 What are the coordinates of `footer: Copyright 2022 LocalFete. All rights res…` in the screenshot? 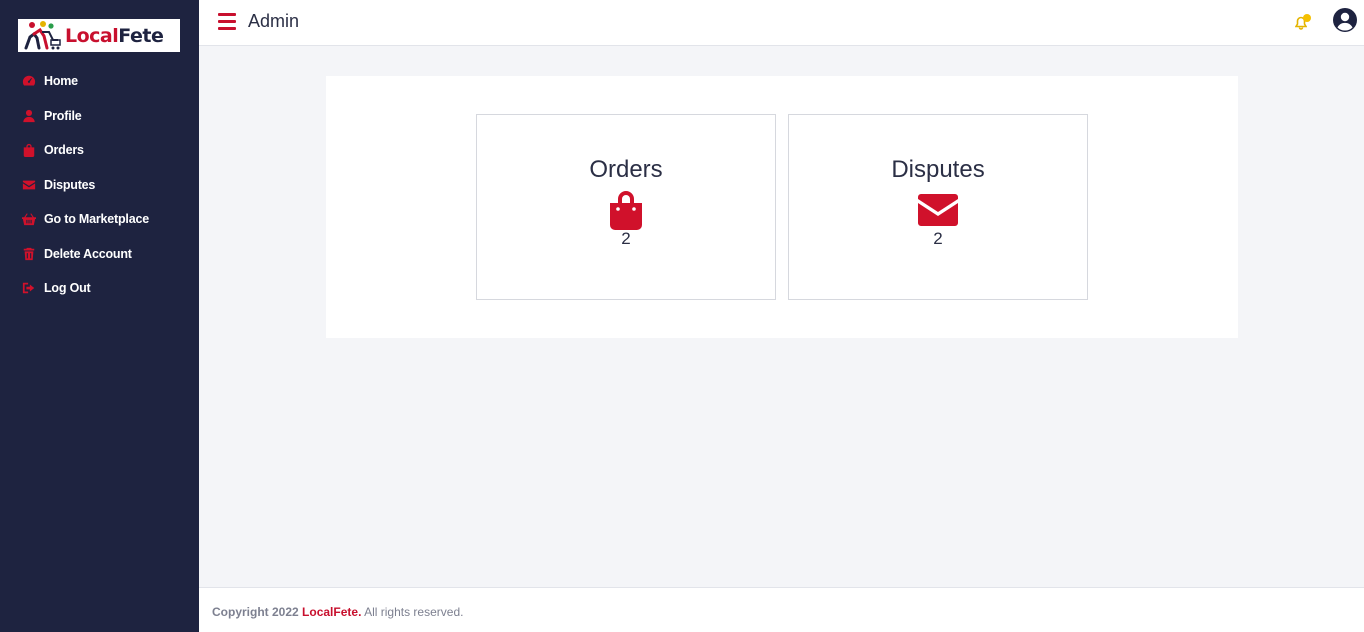 It's located at (781, 609).